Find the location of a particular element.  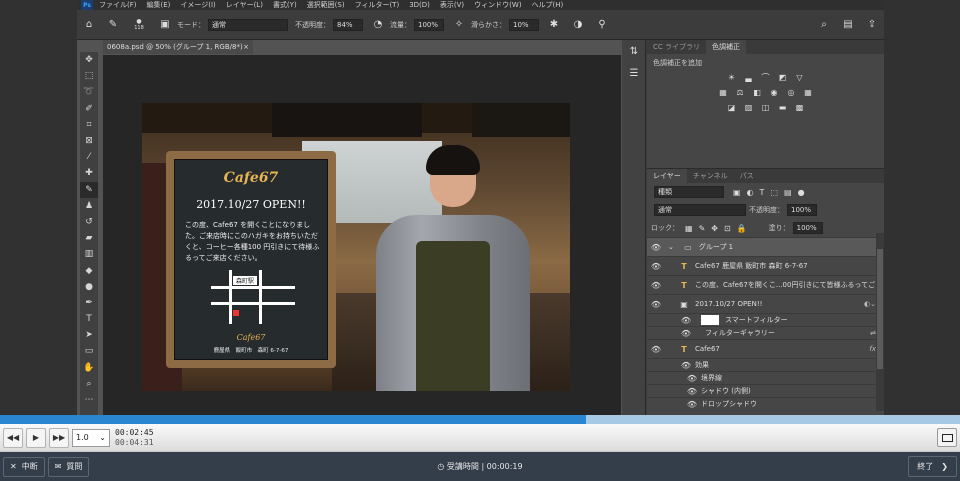

expand-chevron-icon: ⌄ is located at coordinates (671, 247).